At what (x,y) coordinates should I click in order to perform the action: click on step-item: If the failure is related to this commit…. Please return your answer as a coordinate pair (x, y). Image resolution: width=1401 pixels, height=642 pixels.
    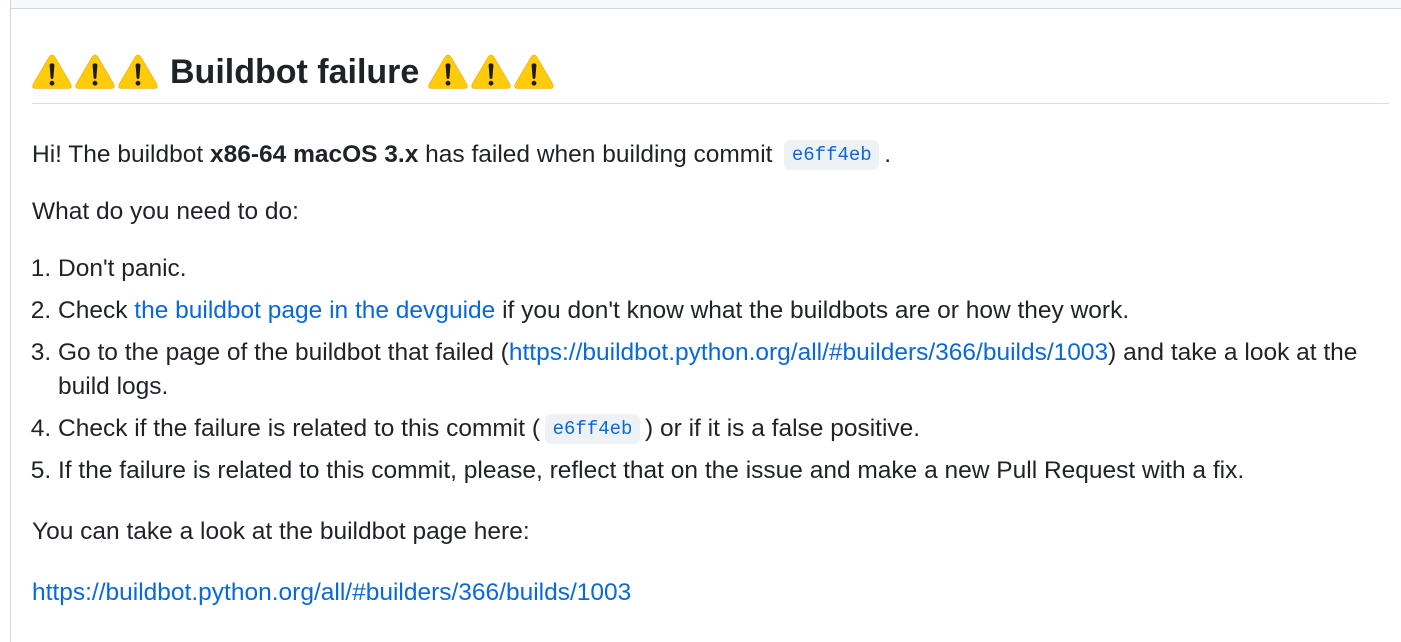
    Looking at the image, I should click on (723, 471).